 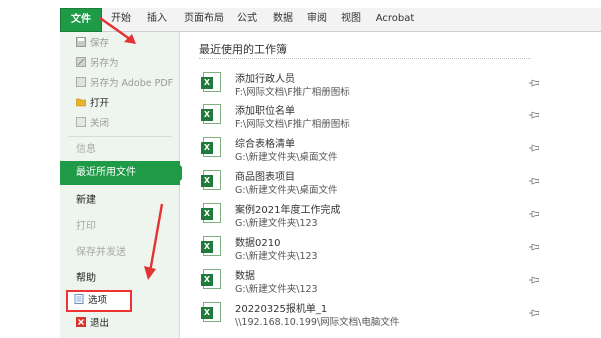 What do you see at coordinates (120, 64) in the screenshot?
I see `save-as-menu-item: 另存为` at bounding box center [120, 64].